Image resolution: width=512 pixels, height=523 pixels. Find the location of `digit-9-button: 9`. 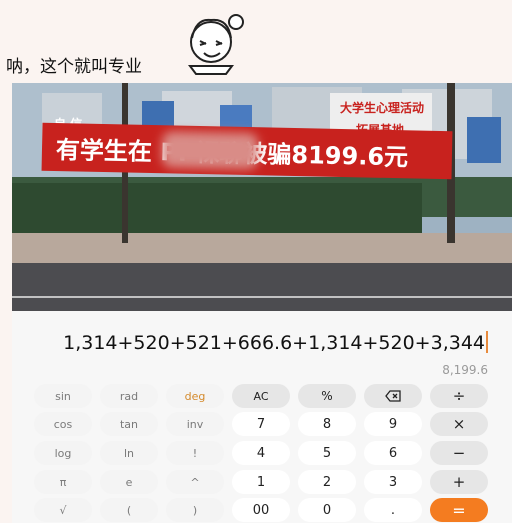

digit-9-button: 9 is located at coordinates (393, 424).